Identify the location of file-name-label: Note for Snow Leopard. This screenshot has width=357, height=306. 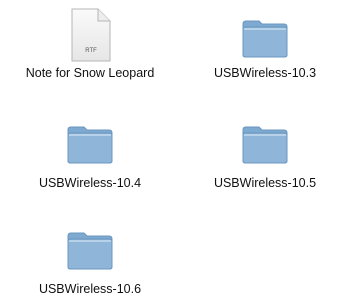
(90, 73).